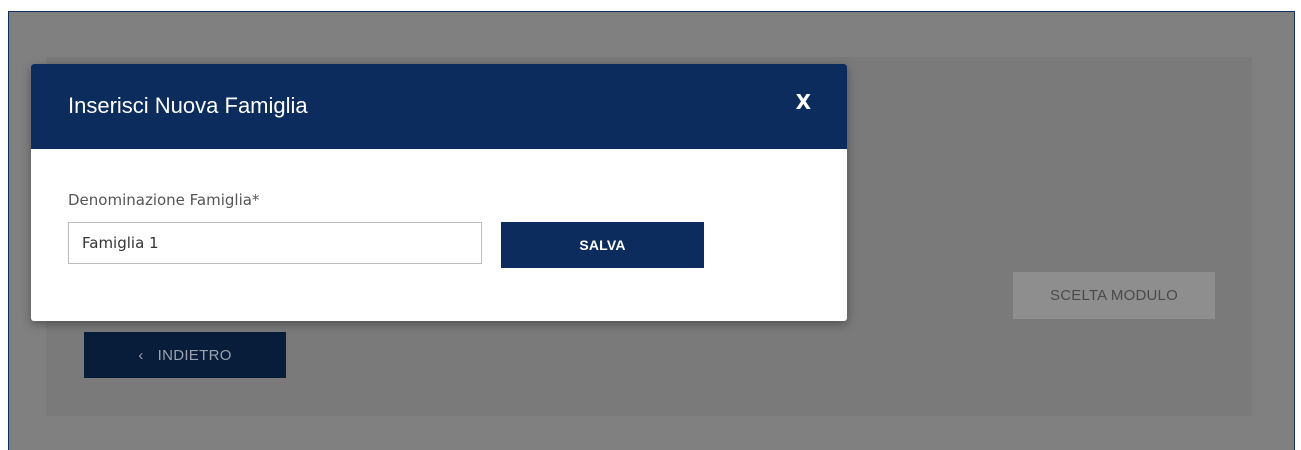 The width and height of the screenshot is (1301, 450). What do you see at coordinates (194, 355) in the screenshot?
I see `back-button-label: INDIETRO` at bounding box center [194, 355].